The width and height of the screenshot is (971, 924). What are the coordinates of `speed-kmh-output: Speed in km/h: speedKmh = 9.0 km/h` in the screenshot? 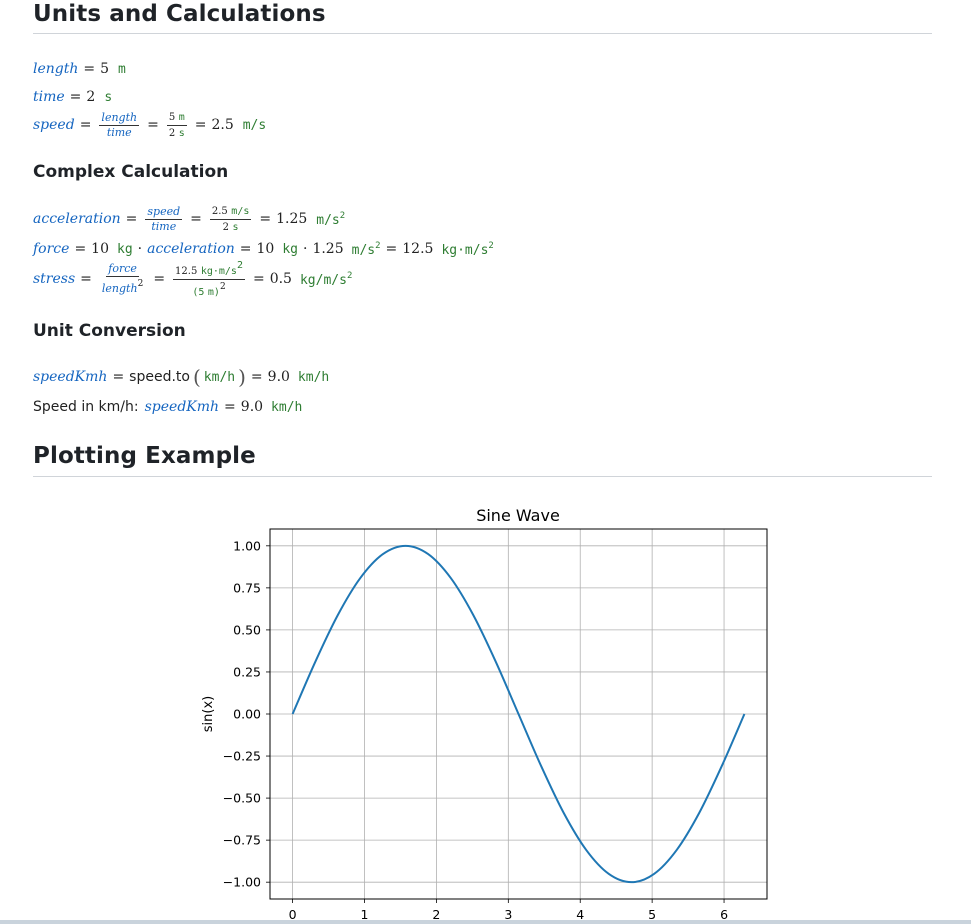 It's located at (168, 407).